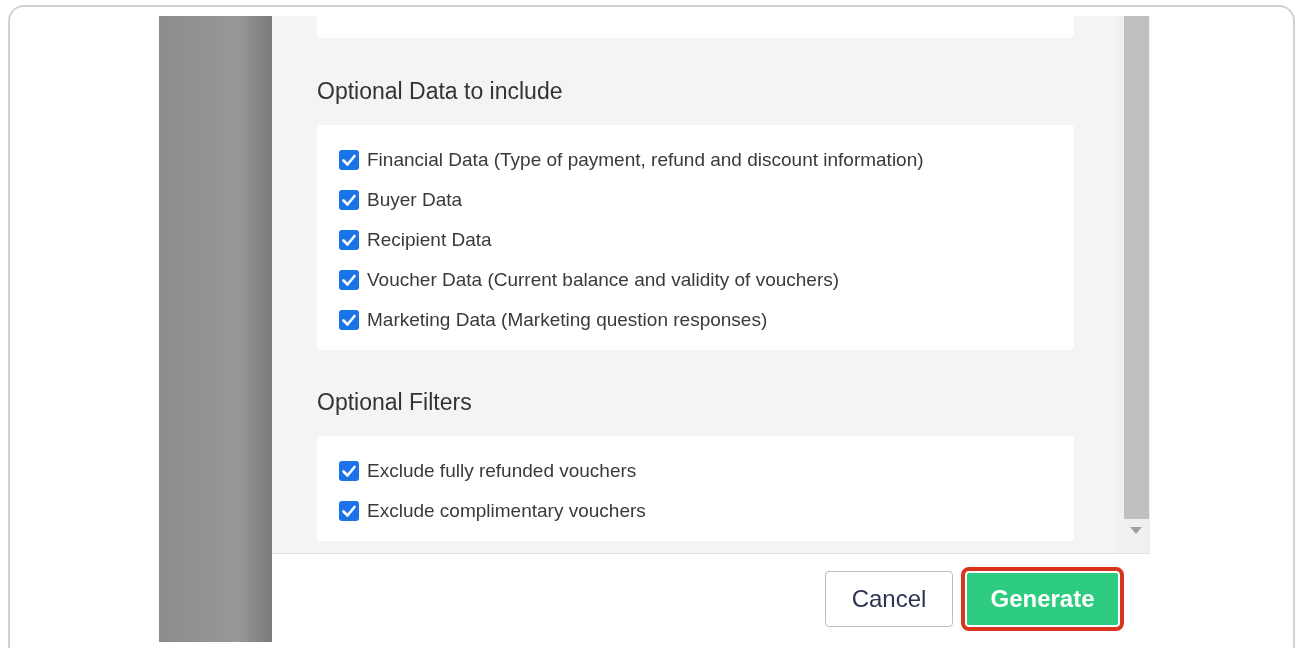  What do you see at coordinates (603, 280) in the screenshot?
I see `checkbox-label: Voucher Data (Current balance and validity of vouchers)` at bounding box center [603, 280].